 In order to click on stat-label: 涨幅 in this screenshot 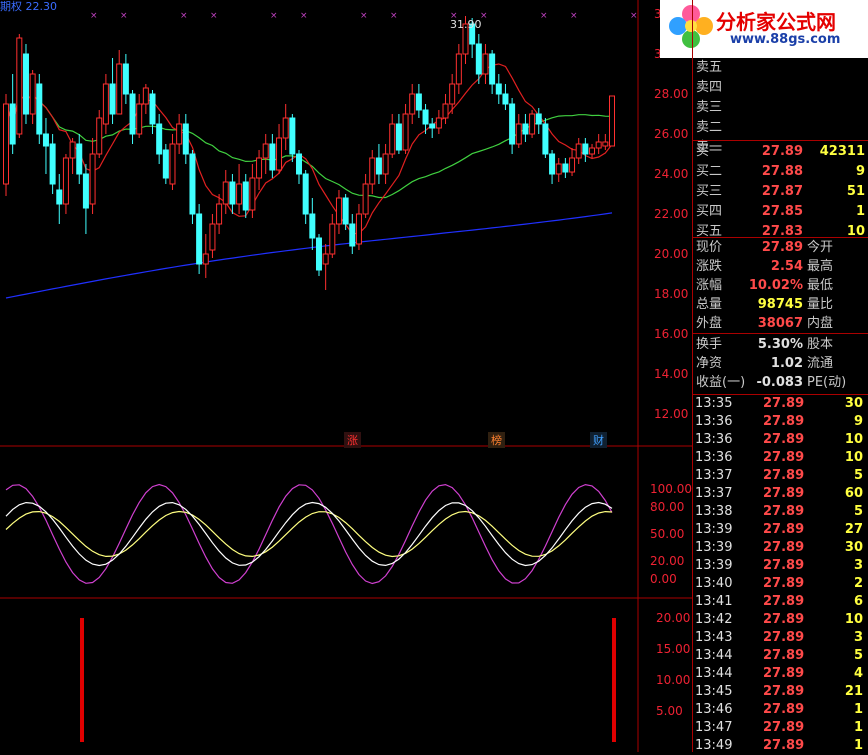, I will do `click(709, 285)`.